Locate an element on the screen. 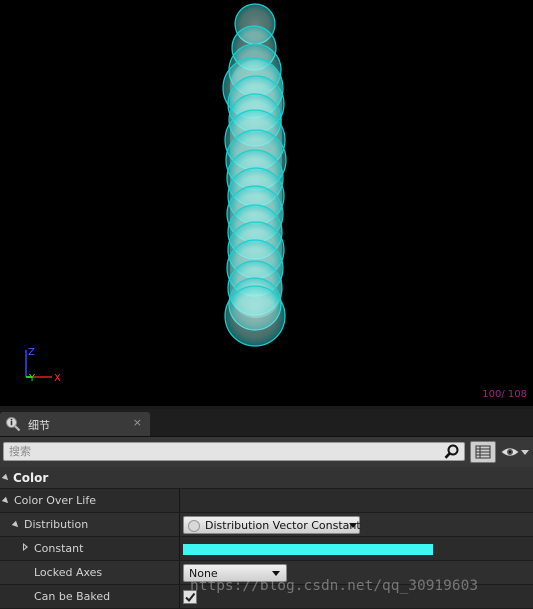  list-grid-icon is located at coordinates (483, 452).